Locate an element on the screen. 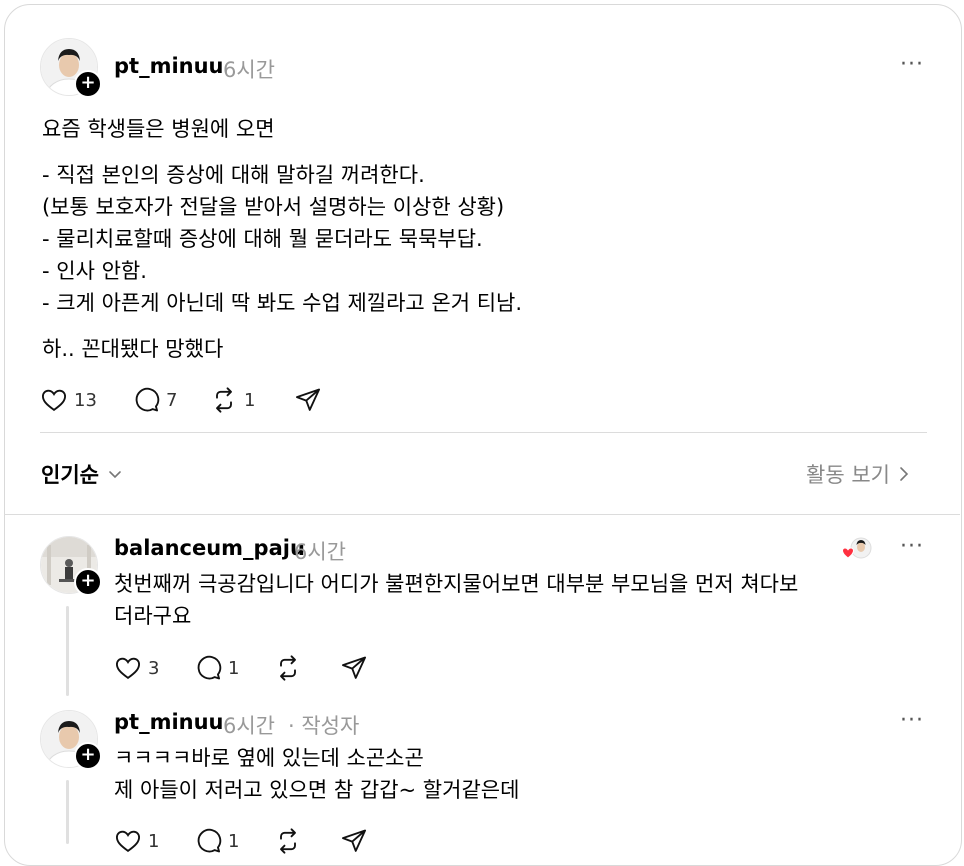 The image size is (964, 866). repost-count: 1 is located at coordinates (250, 400).